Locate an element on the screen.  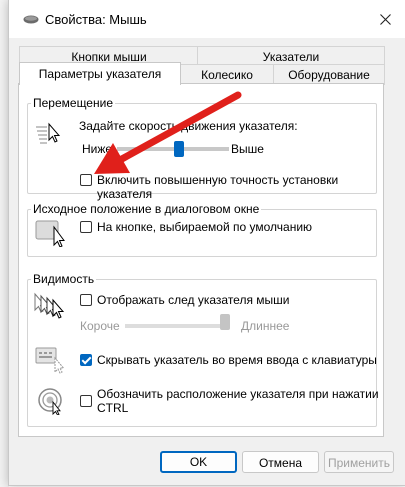
hide-while-typing-checkbox is located at coordinates (86, 360).